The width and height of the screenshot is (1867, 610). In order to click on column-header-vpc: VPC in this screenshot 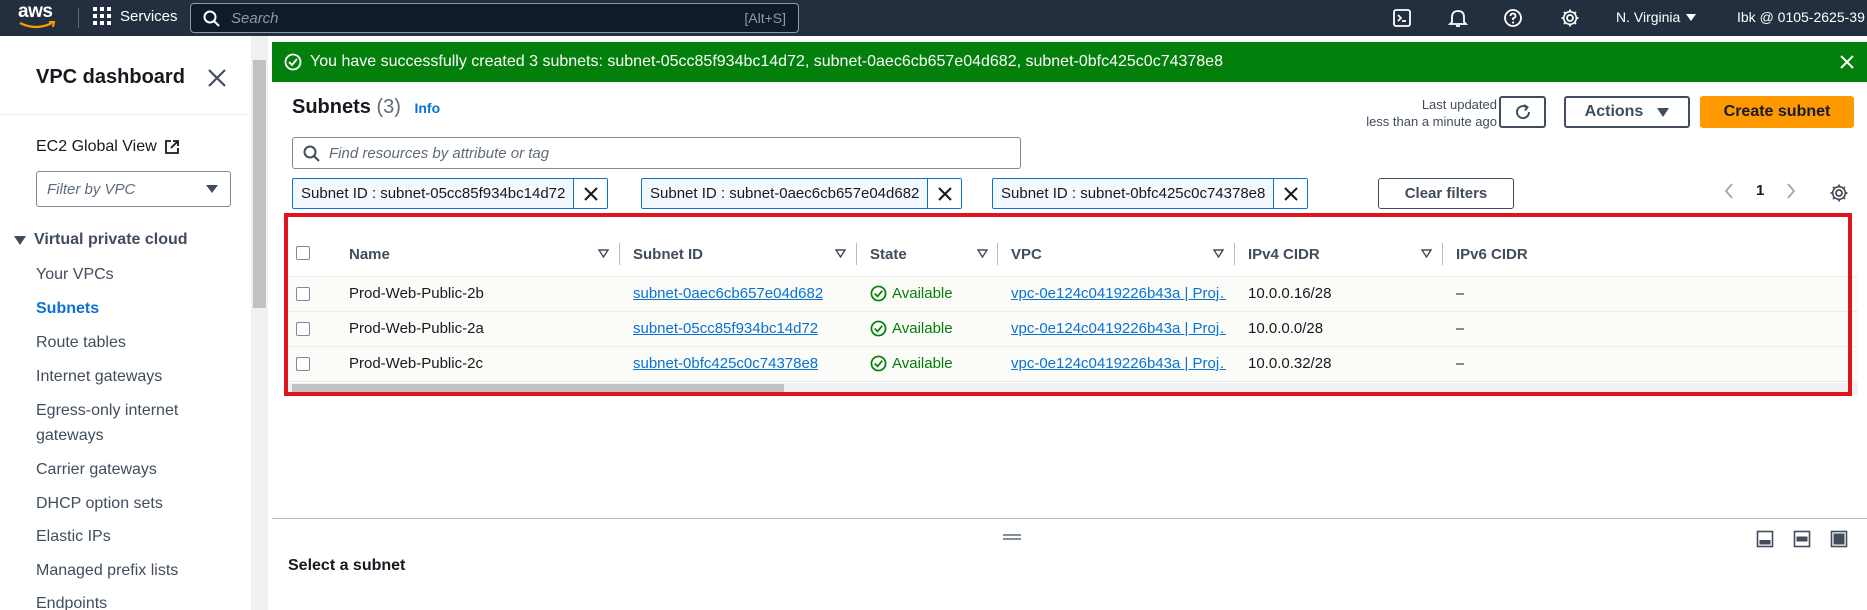, I will do `click(1026, 254)`.